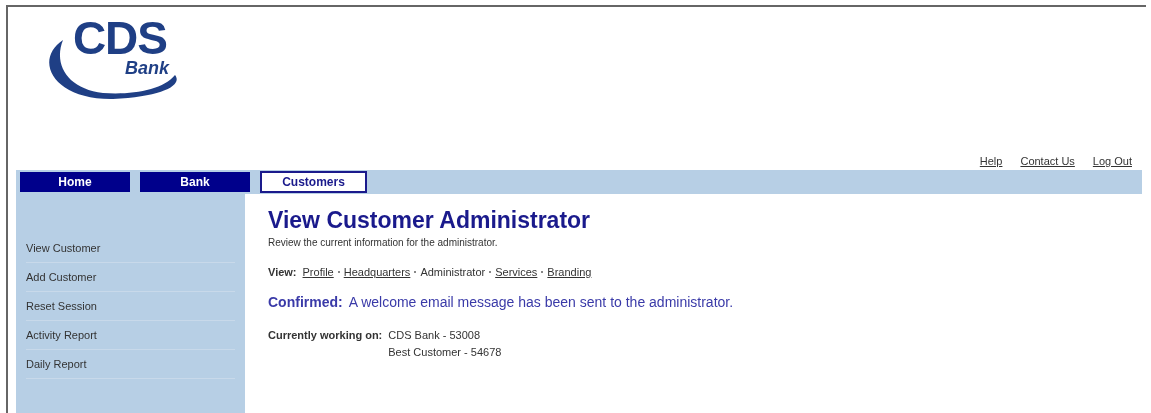  What do you see at coordinates (318, 272) in the screenshot?
I see `view-link: Profile` at bounding box center [318, 272].